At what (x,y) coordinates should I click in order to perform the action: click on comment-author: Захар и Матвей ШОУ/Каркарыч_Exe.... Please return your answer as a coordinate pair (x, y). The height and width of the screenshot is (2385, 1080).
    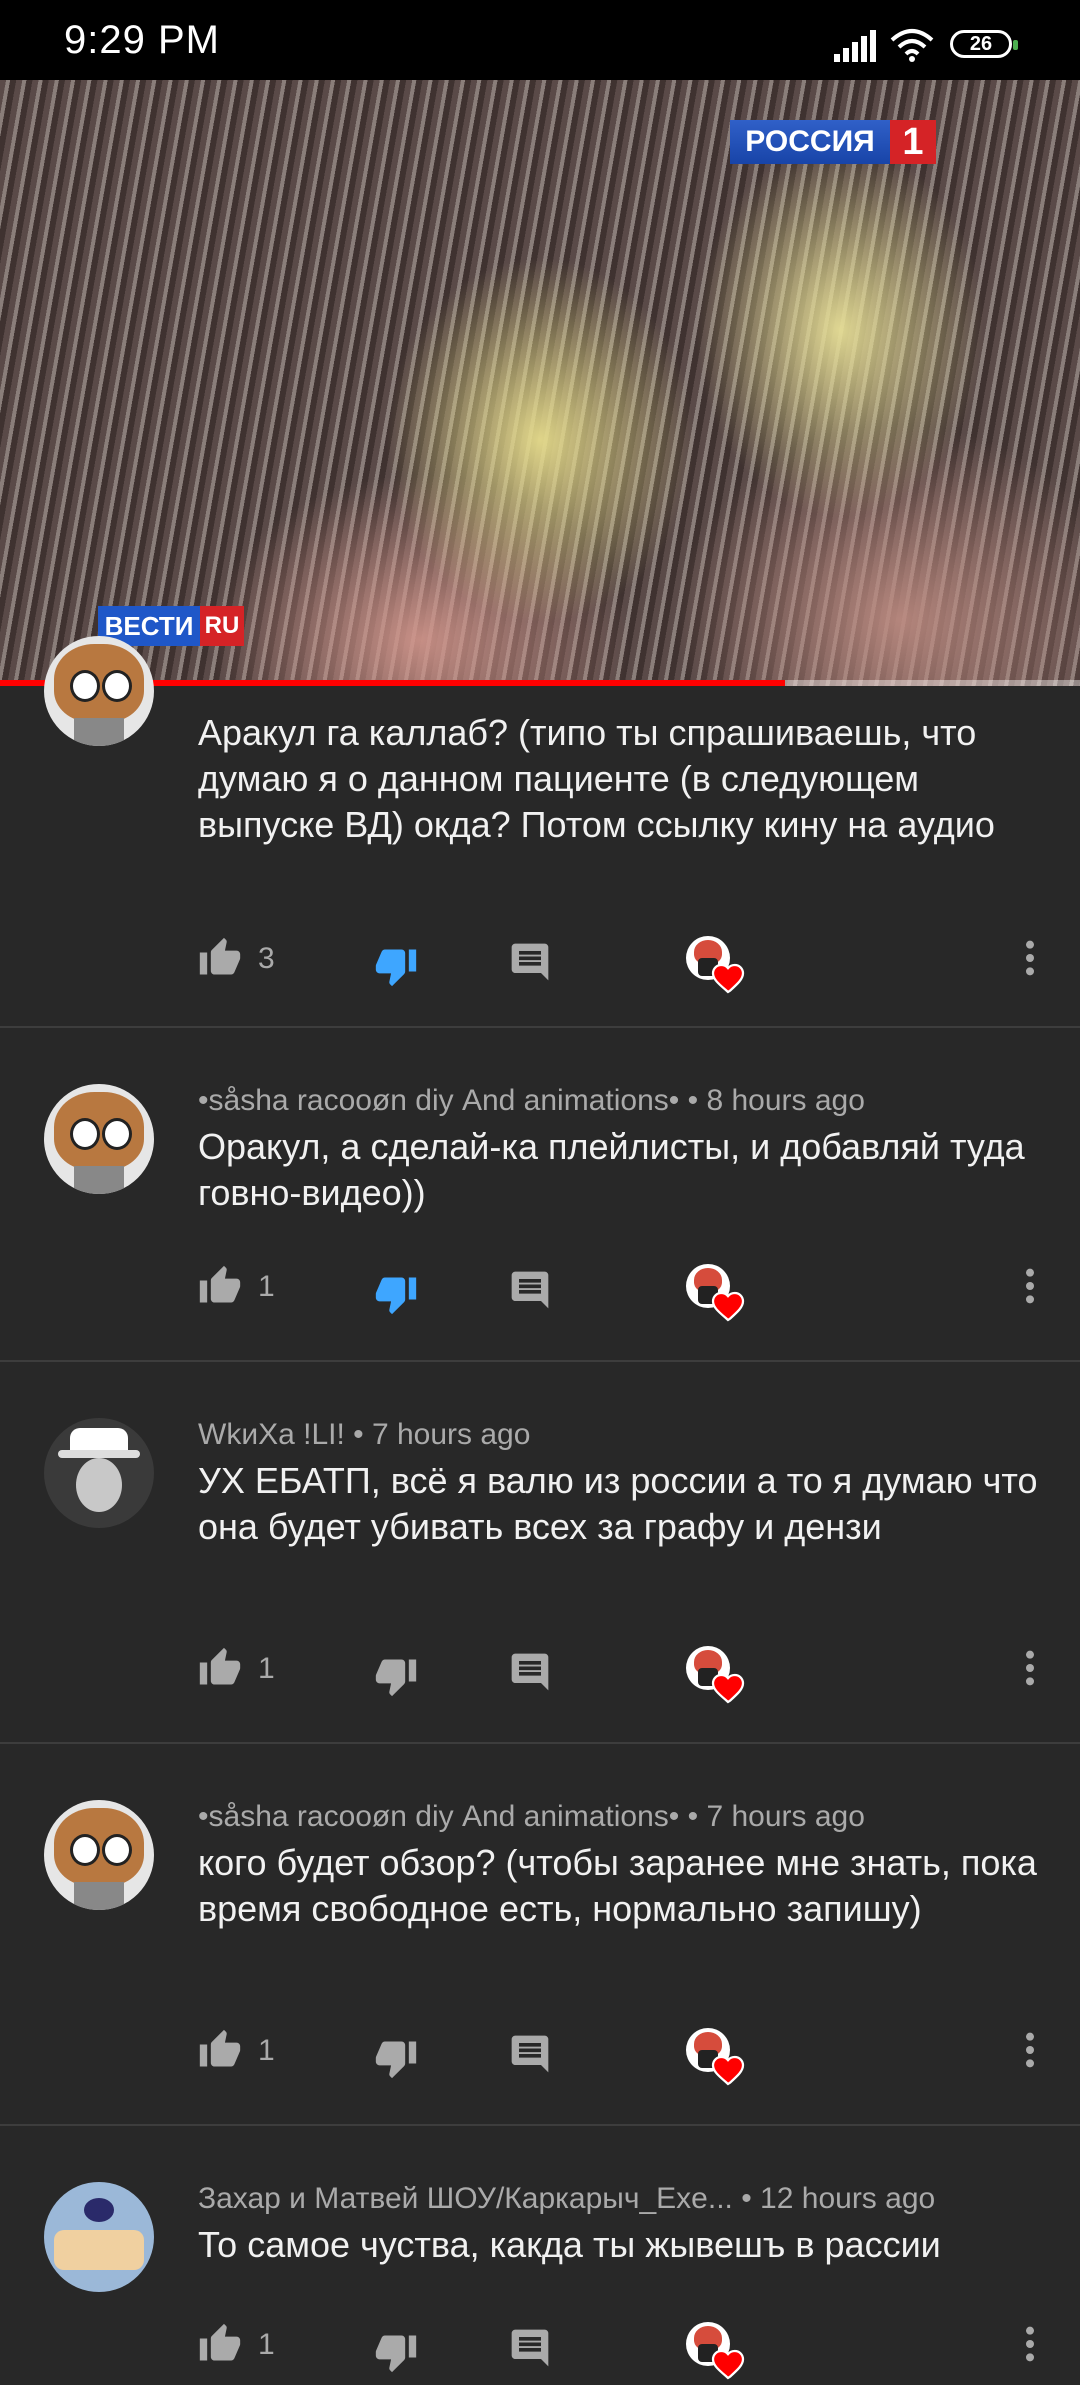
    Looking at the image, I should click on (465, 2198).